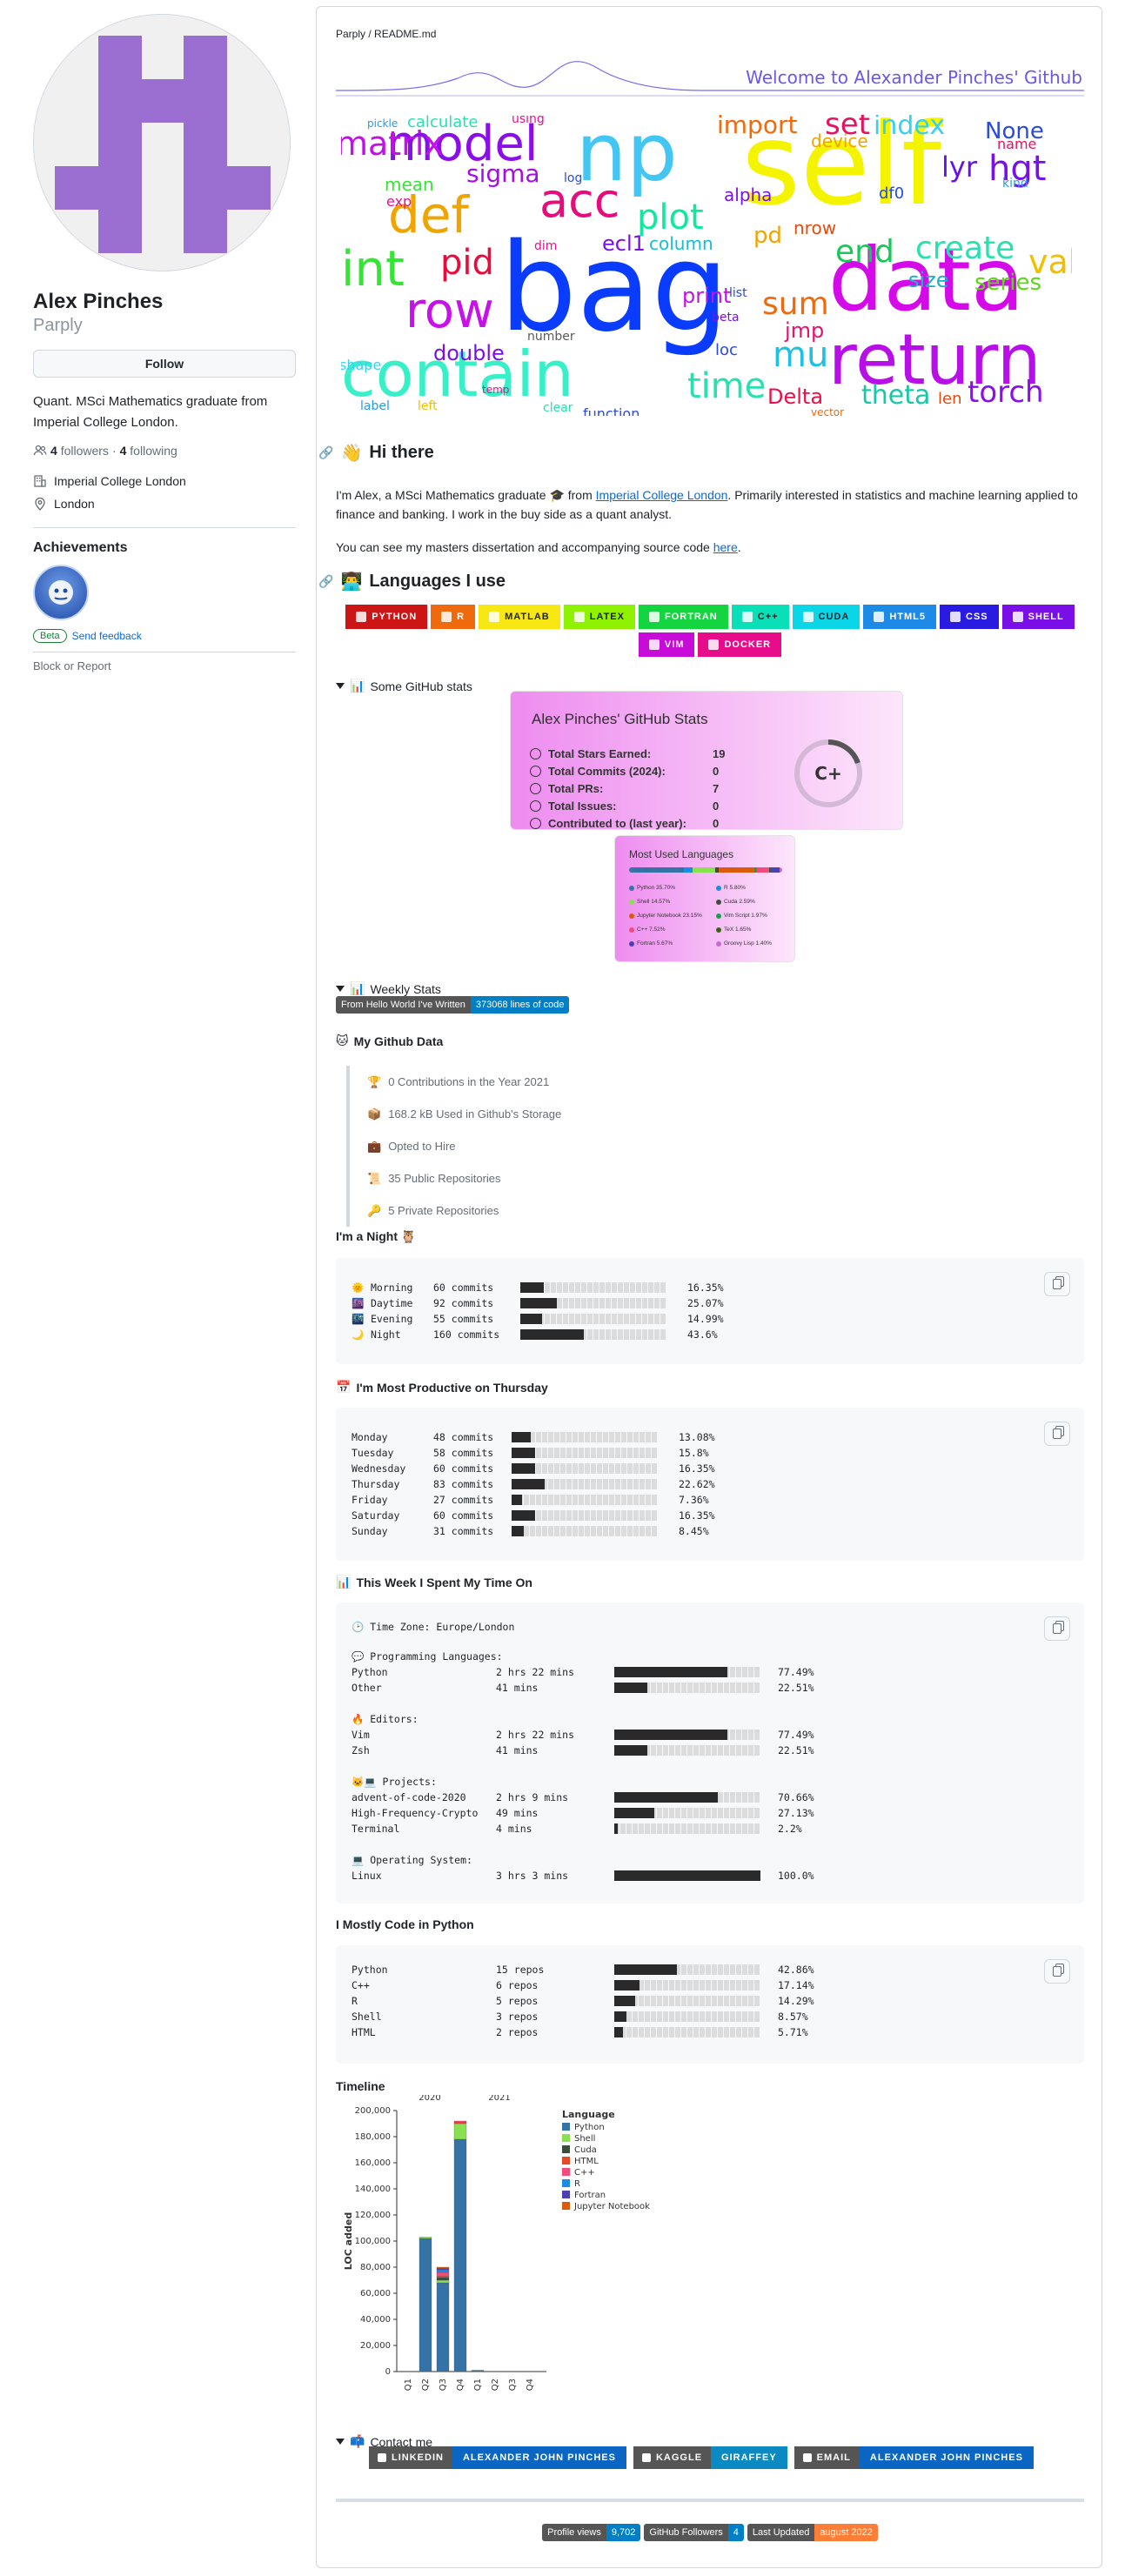 This screenshot has width=1125, height=2576. What do you see at coordinates (340, 686) in the screenshot?
I see `caret-down-icon` at bounding box center [340, 686].